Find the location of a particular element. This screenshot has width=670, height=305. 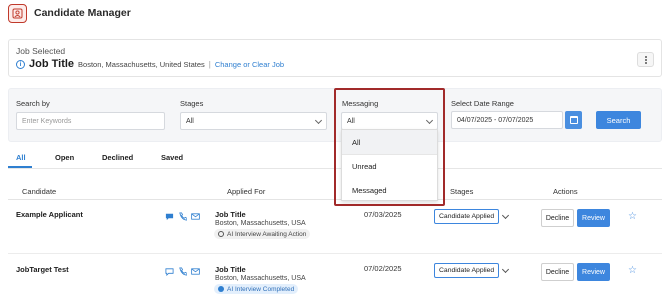

job-selected-label: Job Selected is located at coordinates (41, 51).